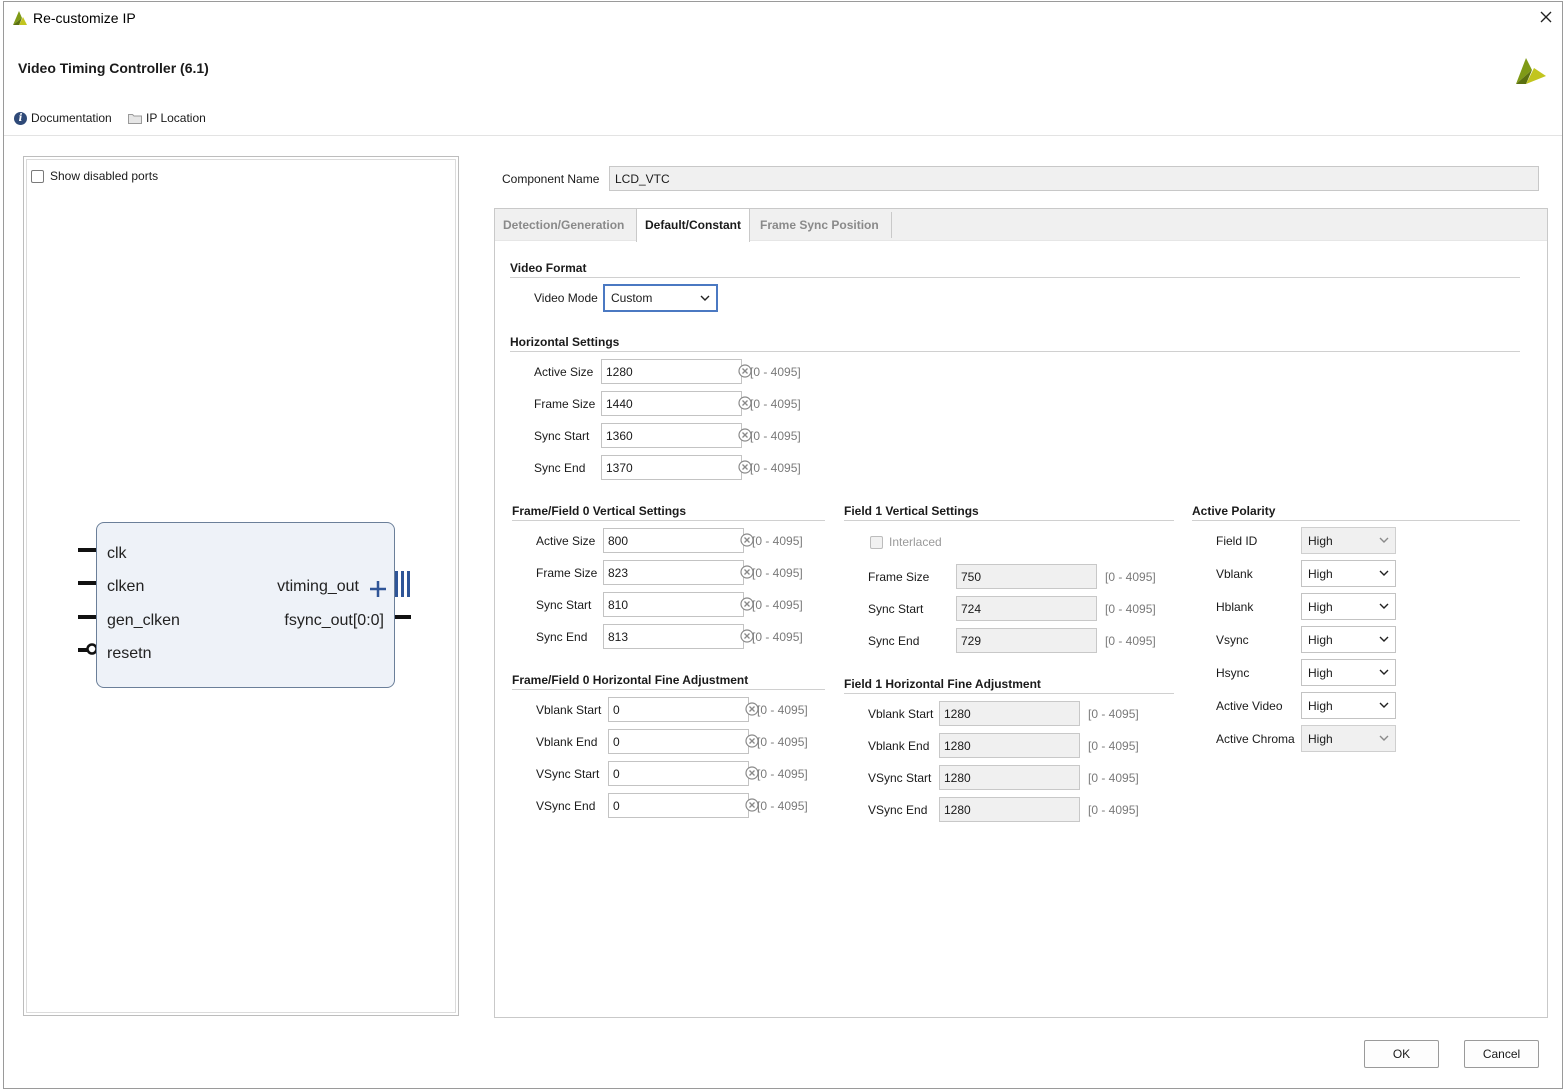 The image size is (1566, 1092). I want to click on horizontal-settings-rule, so click(1015, 351).